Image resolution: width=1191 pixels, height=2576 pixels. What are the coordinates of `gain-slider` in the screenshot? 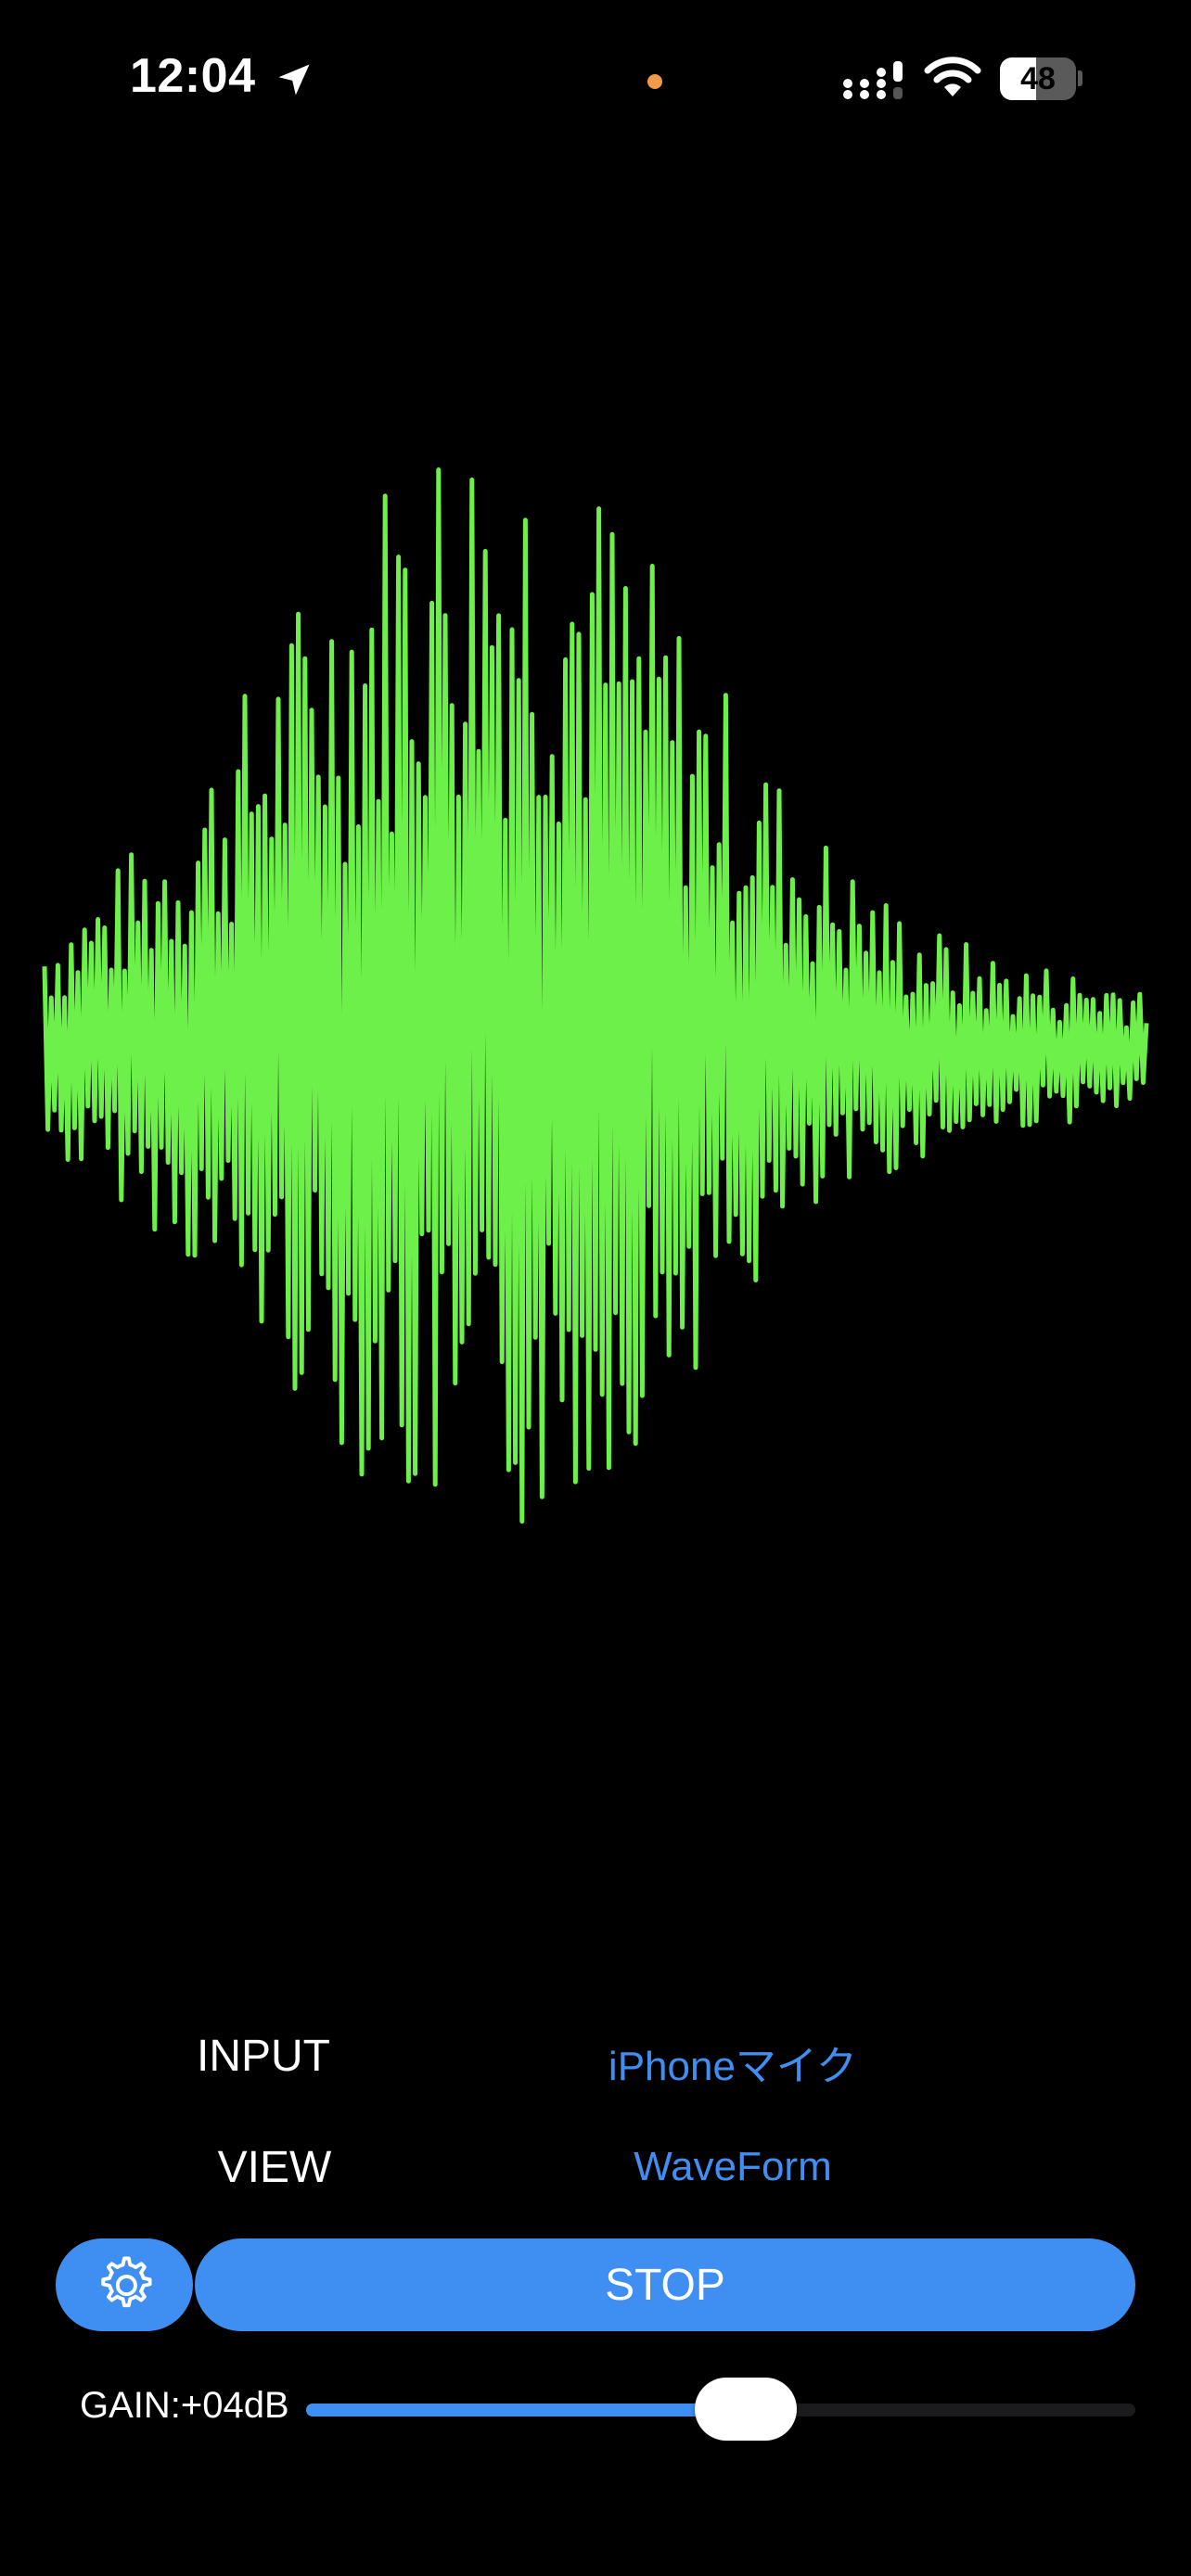 It's located at (720, 2409).